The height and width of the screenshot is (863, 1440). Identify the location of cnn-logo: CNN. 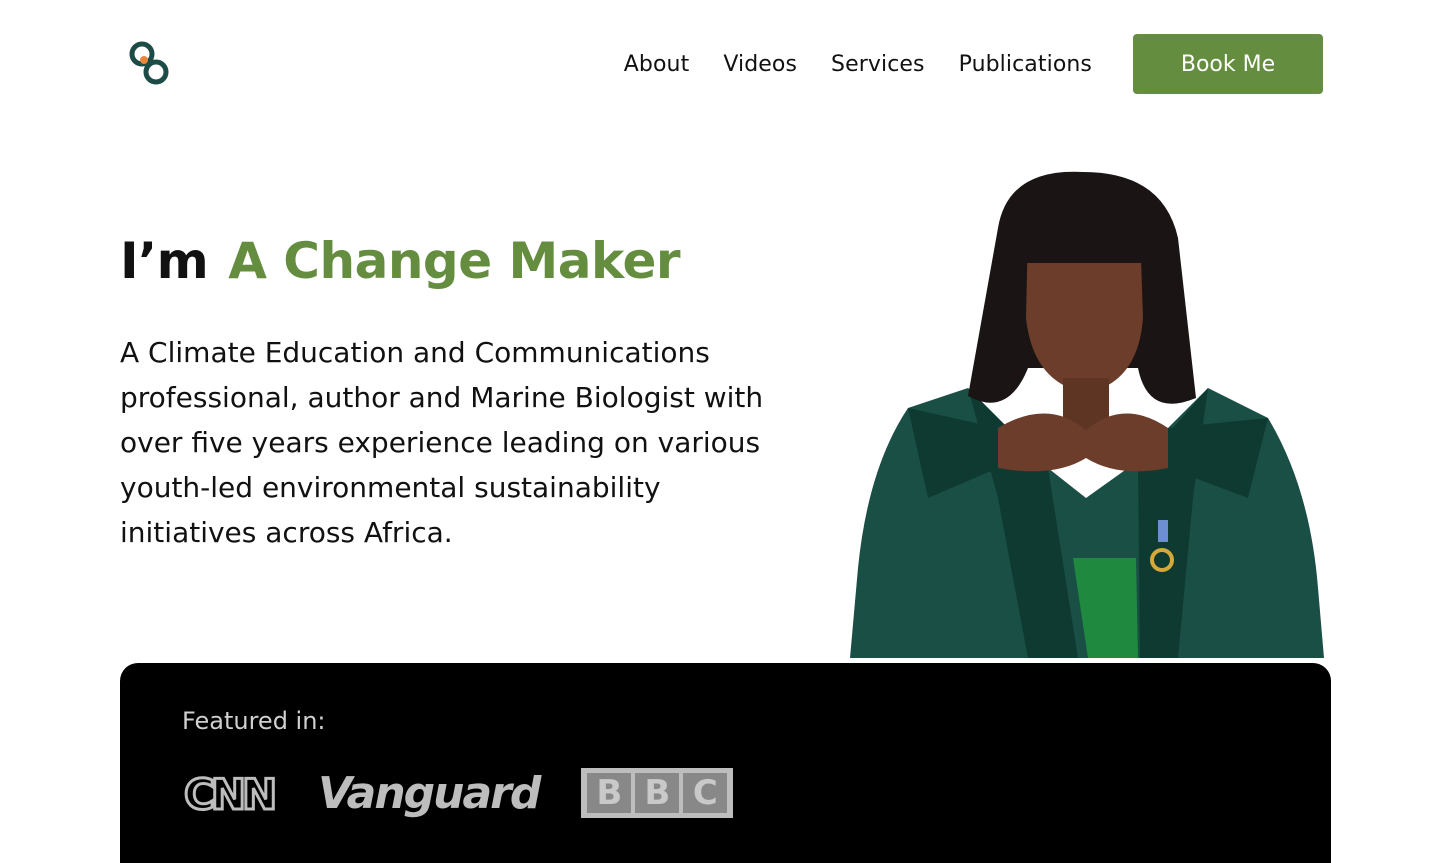
(230, 793).